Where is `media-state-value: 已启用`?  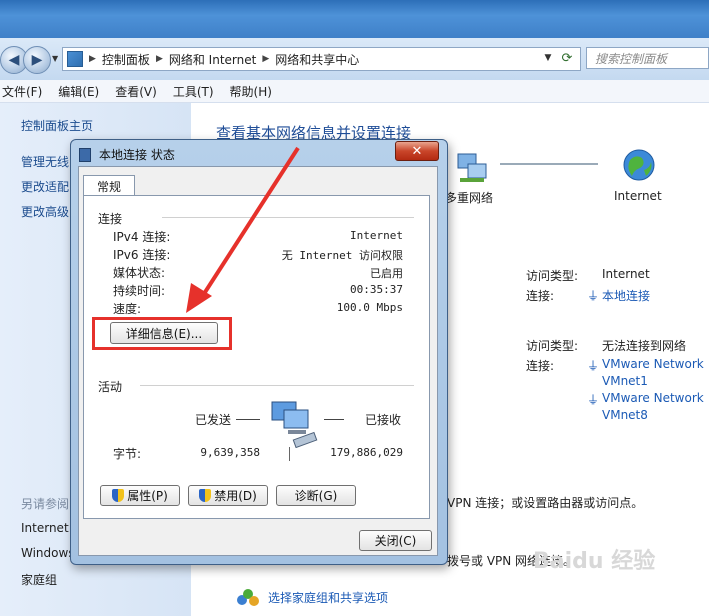 media-state-value: 已启用 is located at coordinates (386, 273).